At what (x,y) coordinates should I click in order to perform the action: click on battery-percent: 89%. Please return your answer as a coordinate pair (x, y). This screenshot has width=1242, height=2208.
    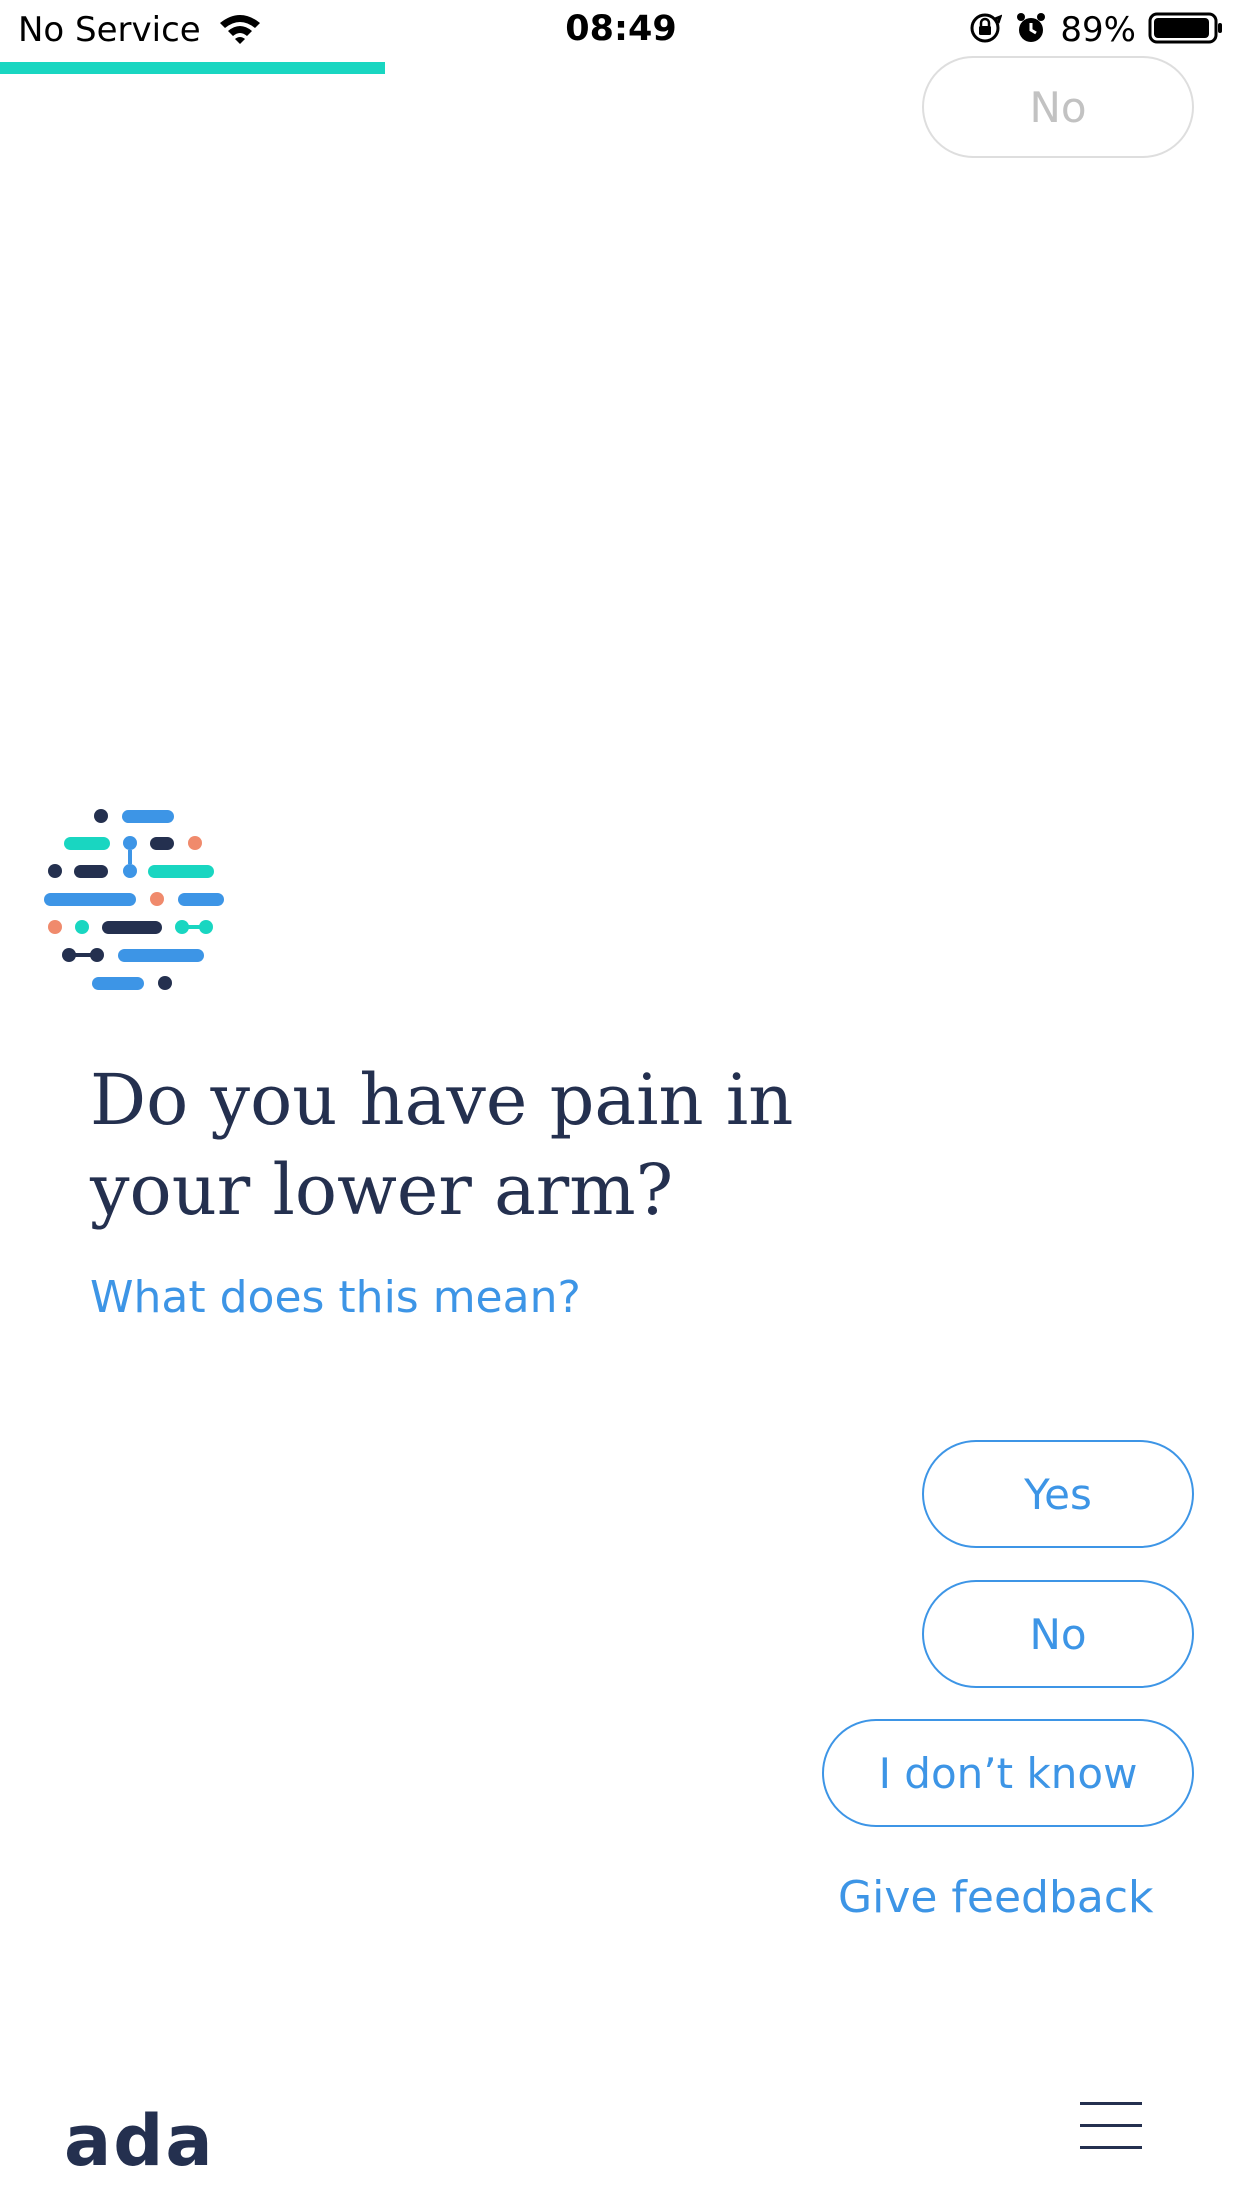
    Looking at the image, I should click on (1098, 30).